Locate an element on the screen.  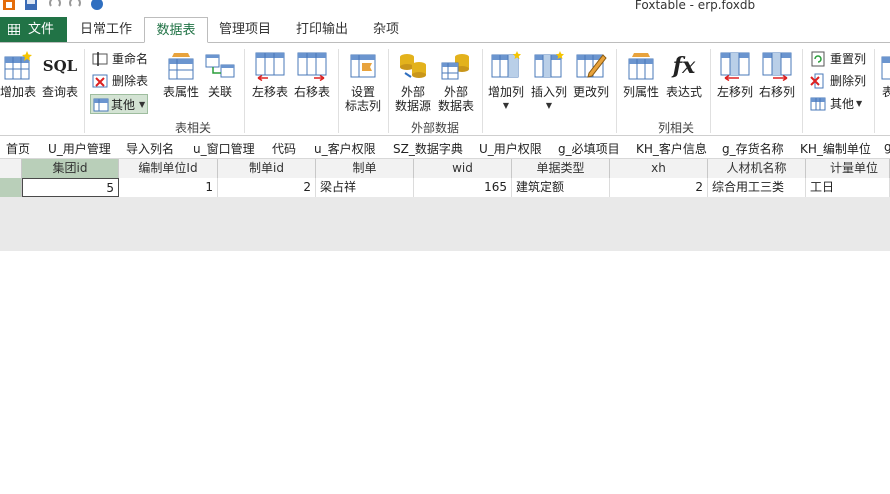
table-tab: U_用户管理 is located at coordinates (79, 148).